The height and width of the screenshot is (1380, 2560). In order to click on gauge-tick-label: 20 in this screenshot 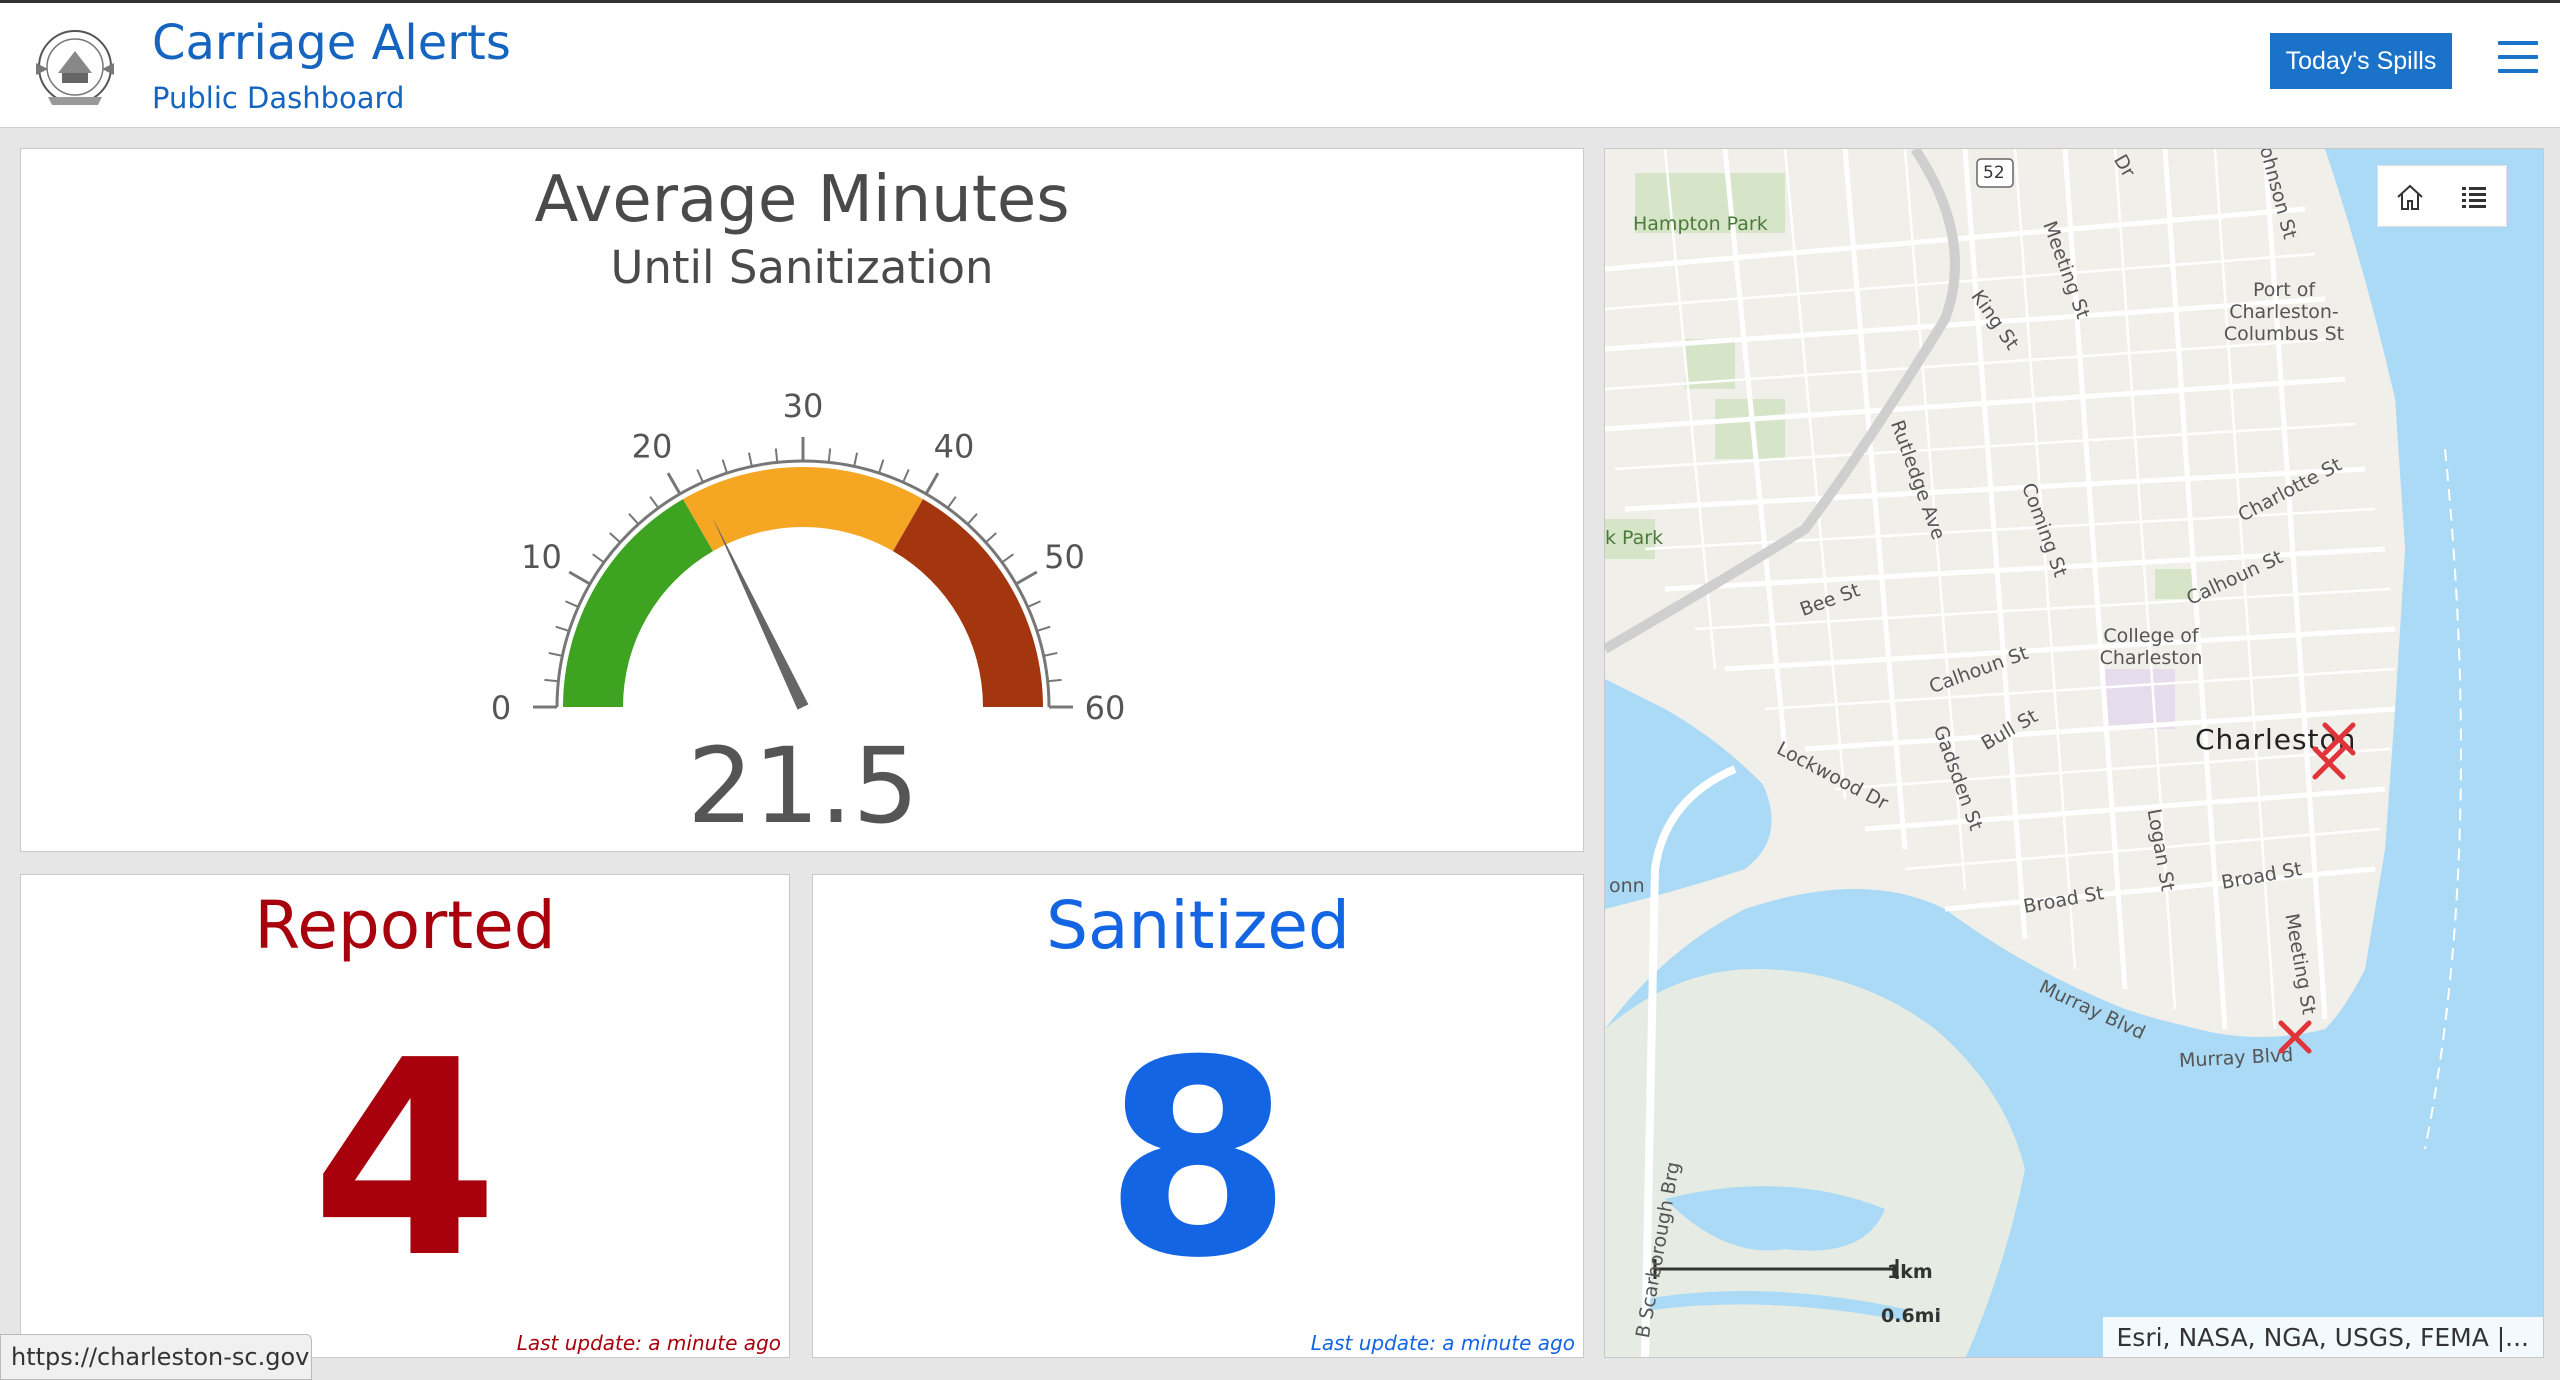, I will do `click(652, 446)`.